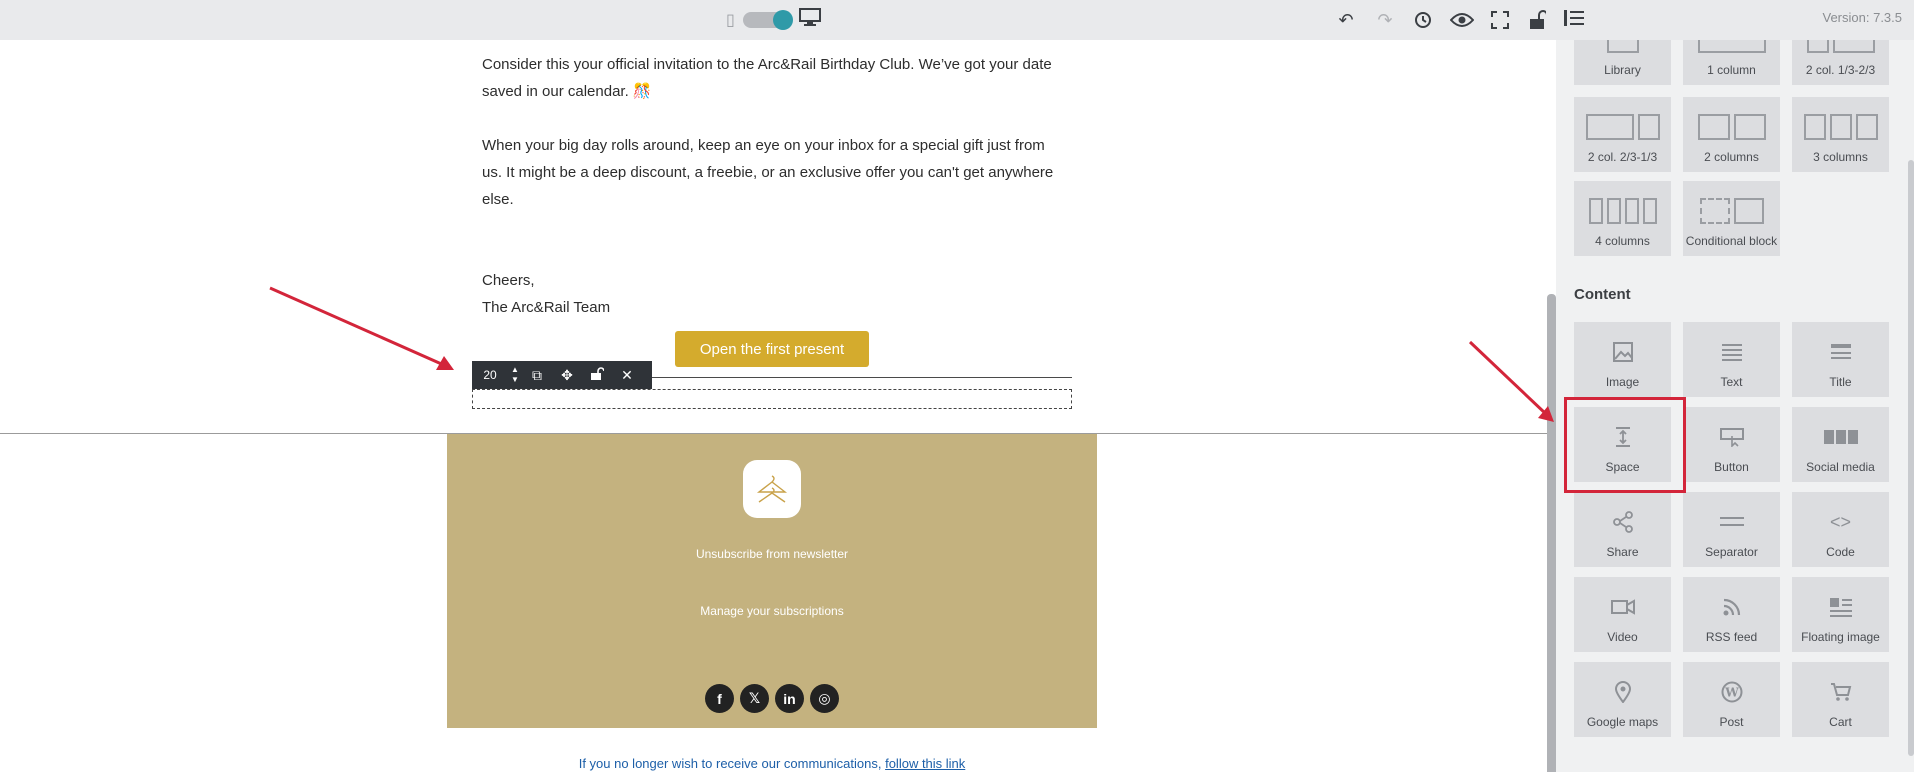 The height and width of the screenshot is (772, 1914). I want to click on wordpress-icon: W, so click(1732, 692).